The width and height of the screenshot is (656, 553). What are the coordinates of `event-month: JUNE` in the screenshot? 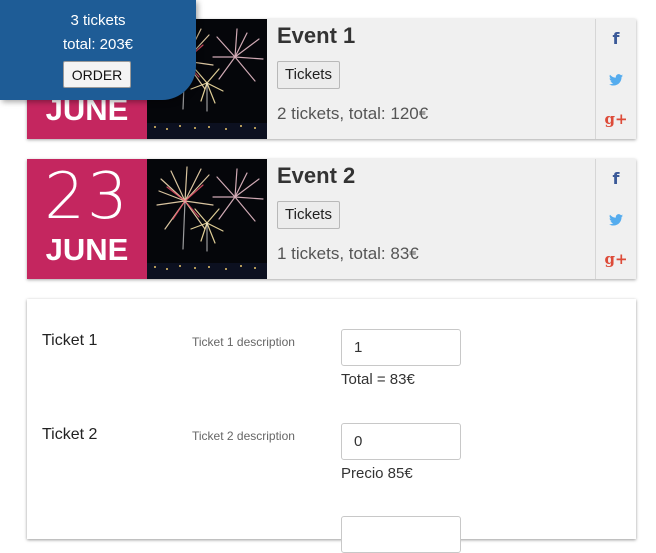 It's located at (87, 249).